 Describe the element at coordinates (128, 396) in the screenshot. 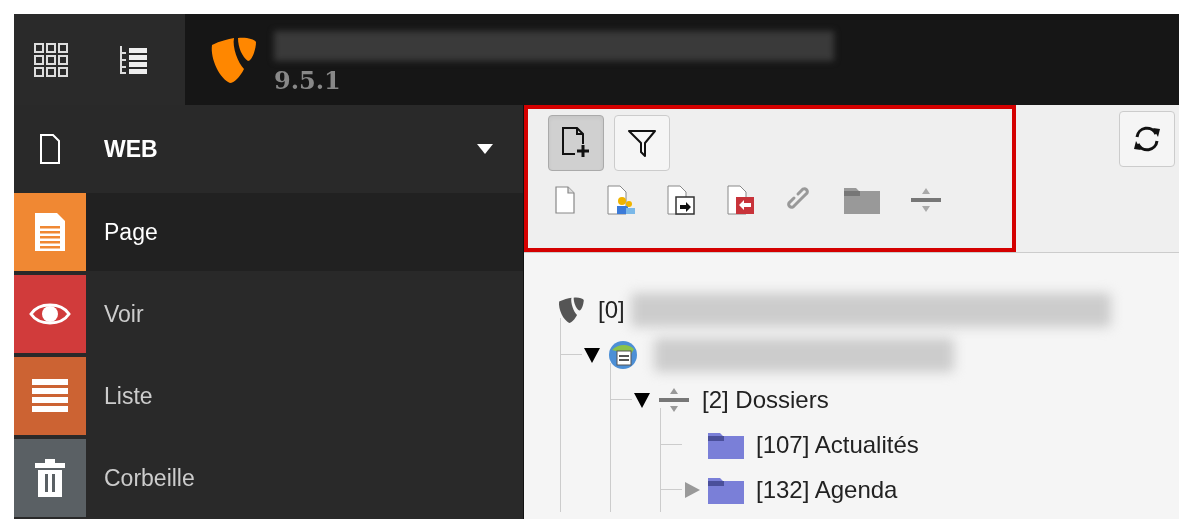

I see `module-label: Liste` at that location.